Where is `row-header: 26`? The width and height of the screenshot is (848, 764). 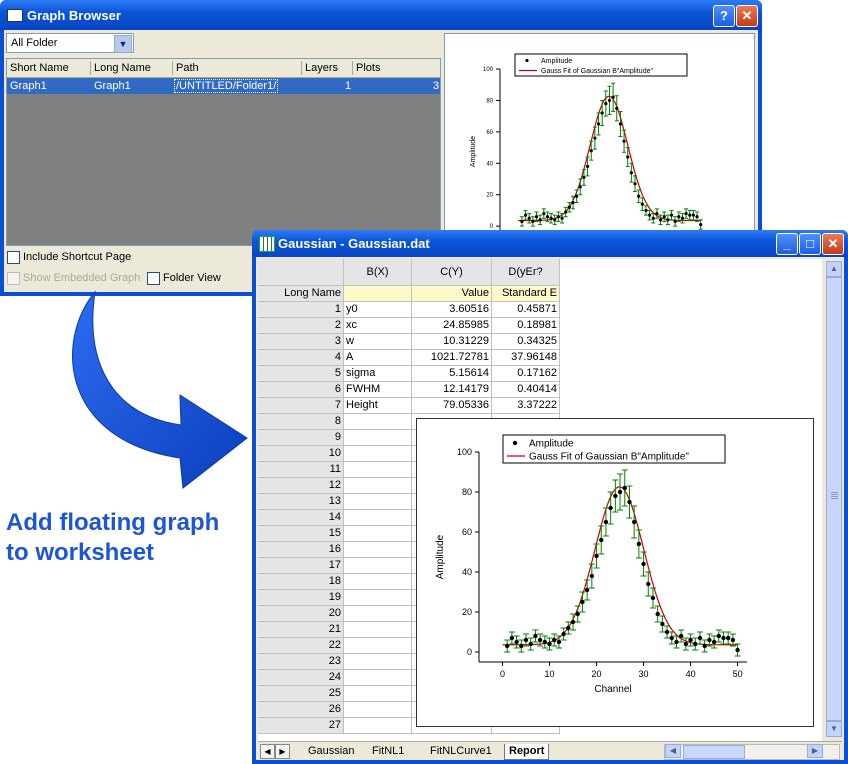
row-header: 26 is located at coordinates (301, 710).